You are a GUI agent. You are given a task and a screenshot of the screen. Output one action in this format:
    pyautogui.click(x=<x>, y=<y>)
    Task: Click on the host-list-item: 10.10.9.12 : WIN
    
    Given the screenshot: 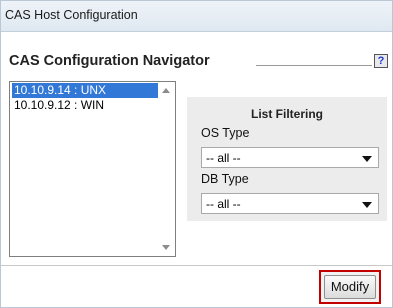 What is the action you would take?
    pyautogui.click(x=85, y=105)
    